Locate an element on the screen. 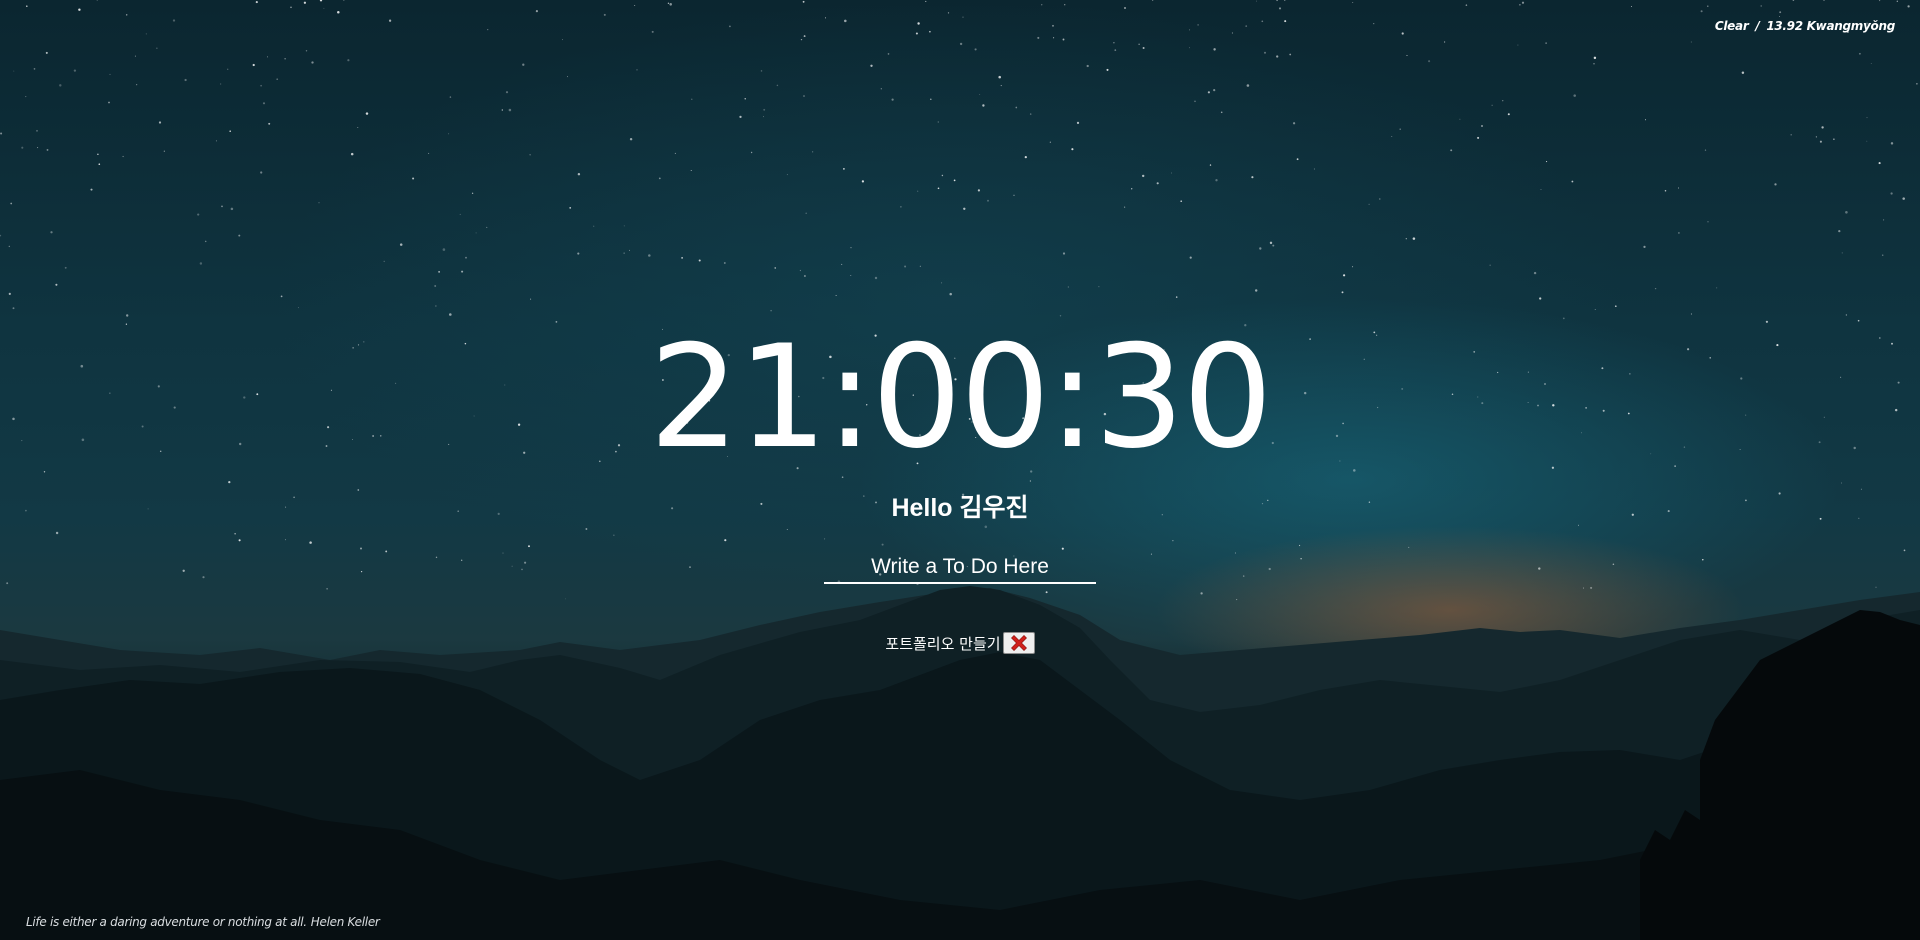 The height and width of the screenshot is (940, 1920). red-x-icon is located at coordinates (1018, 643).